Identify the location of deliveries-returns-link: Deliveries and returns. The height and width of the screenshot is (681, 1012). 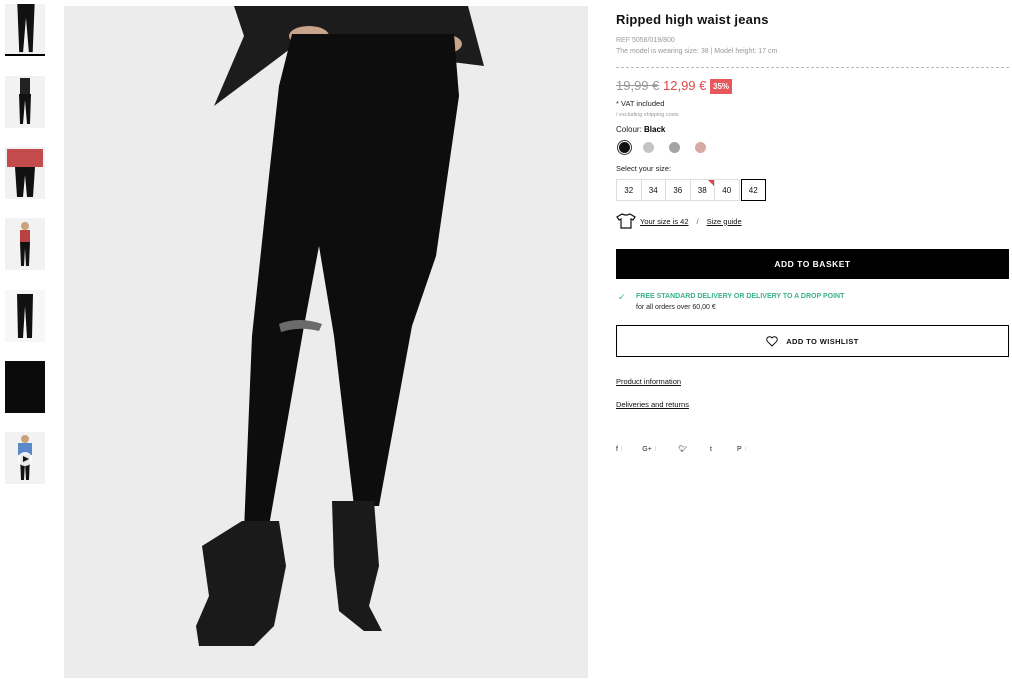
(652, 404).